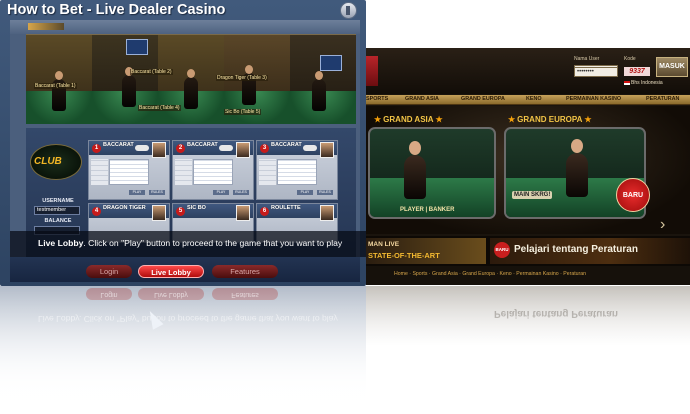 This screenshot has width=690, height=414. Describe the element at coordinates (109, 271) in the screenshot. I see `login-step-button: Login` at that location.